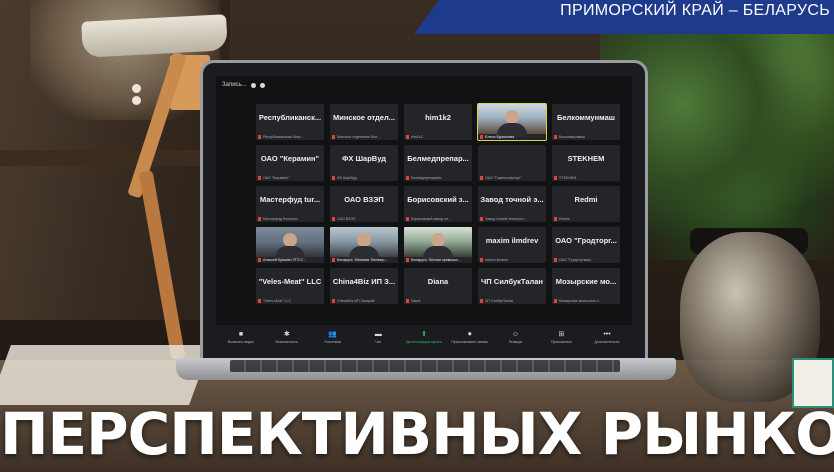 The height and width of the screenshot is (472, 834). Describe the element at coordinates (586, 204) in the screenshot. I see `participant-tile: Redmi Redmi` at that location.